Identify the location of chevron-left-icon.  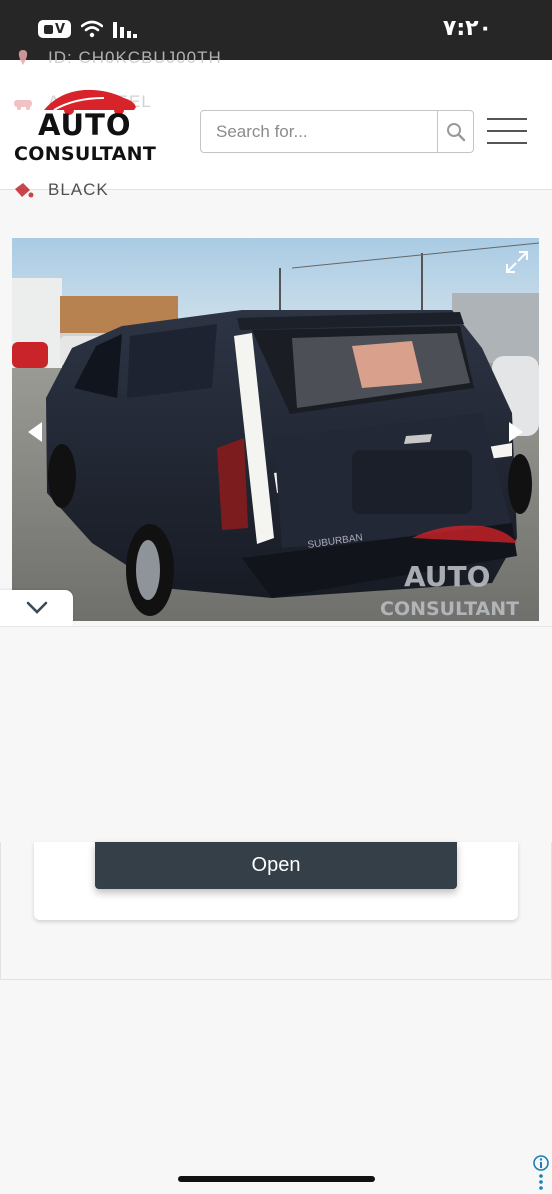
(35, 432).